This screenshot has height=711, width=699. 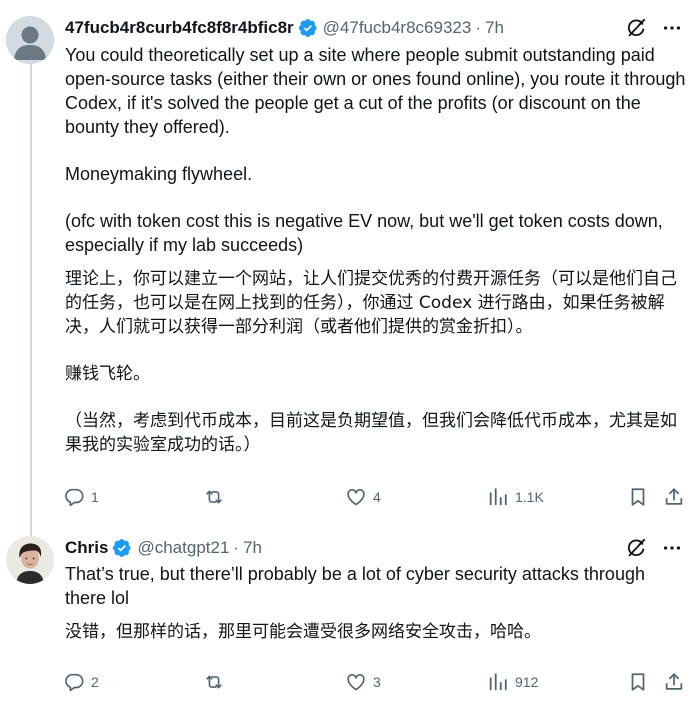 I want to click on like-count: 3, so click(x=377, y=682).